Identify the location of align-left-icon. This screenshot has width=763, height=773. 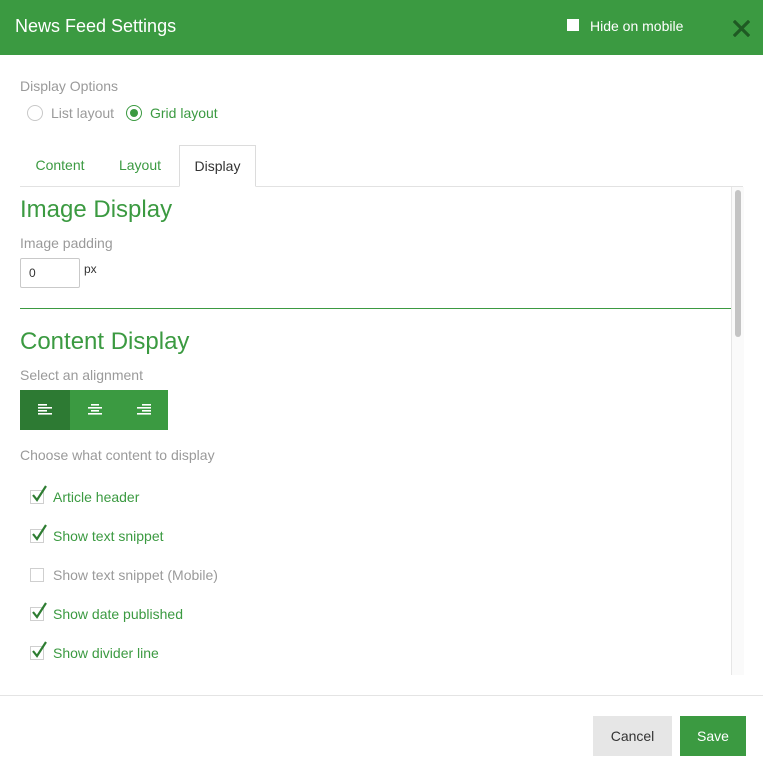
(45, 409).